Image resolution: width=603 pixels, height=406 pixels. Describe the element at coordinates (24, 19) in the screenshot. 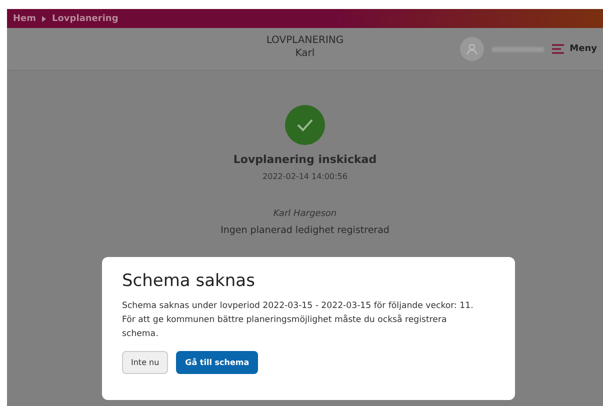

I see `breadcrumb-link: Hem` at that location.